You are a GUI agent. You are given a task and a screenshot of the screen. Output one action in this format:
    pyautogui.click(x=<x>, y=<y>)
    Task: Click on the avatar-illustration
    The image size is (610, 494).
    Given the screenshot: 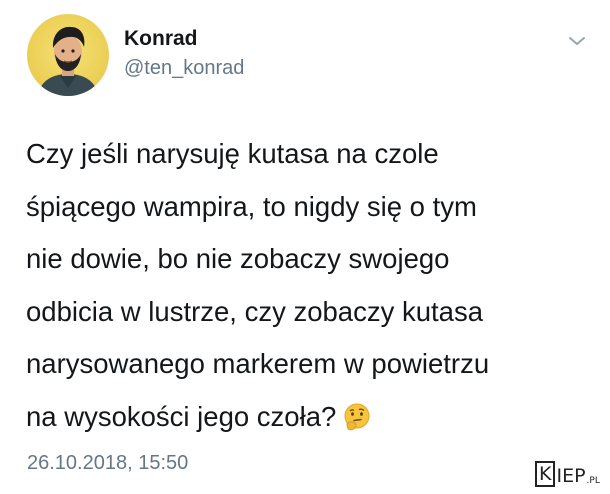 What is the action you would take?
    pyautogui.click(x=68, y=61)
    